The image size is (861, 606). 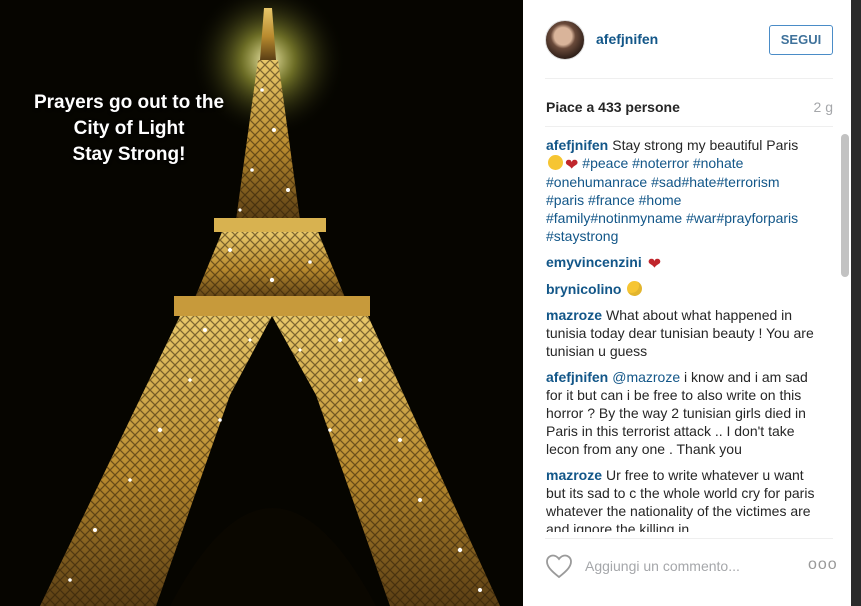 I want to click on like-heart-icon, so click(x=559, y=566).